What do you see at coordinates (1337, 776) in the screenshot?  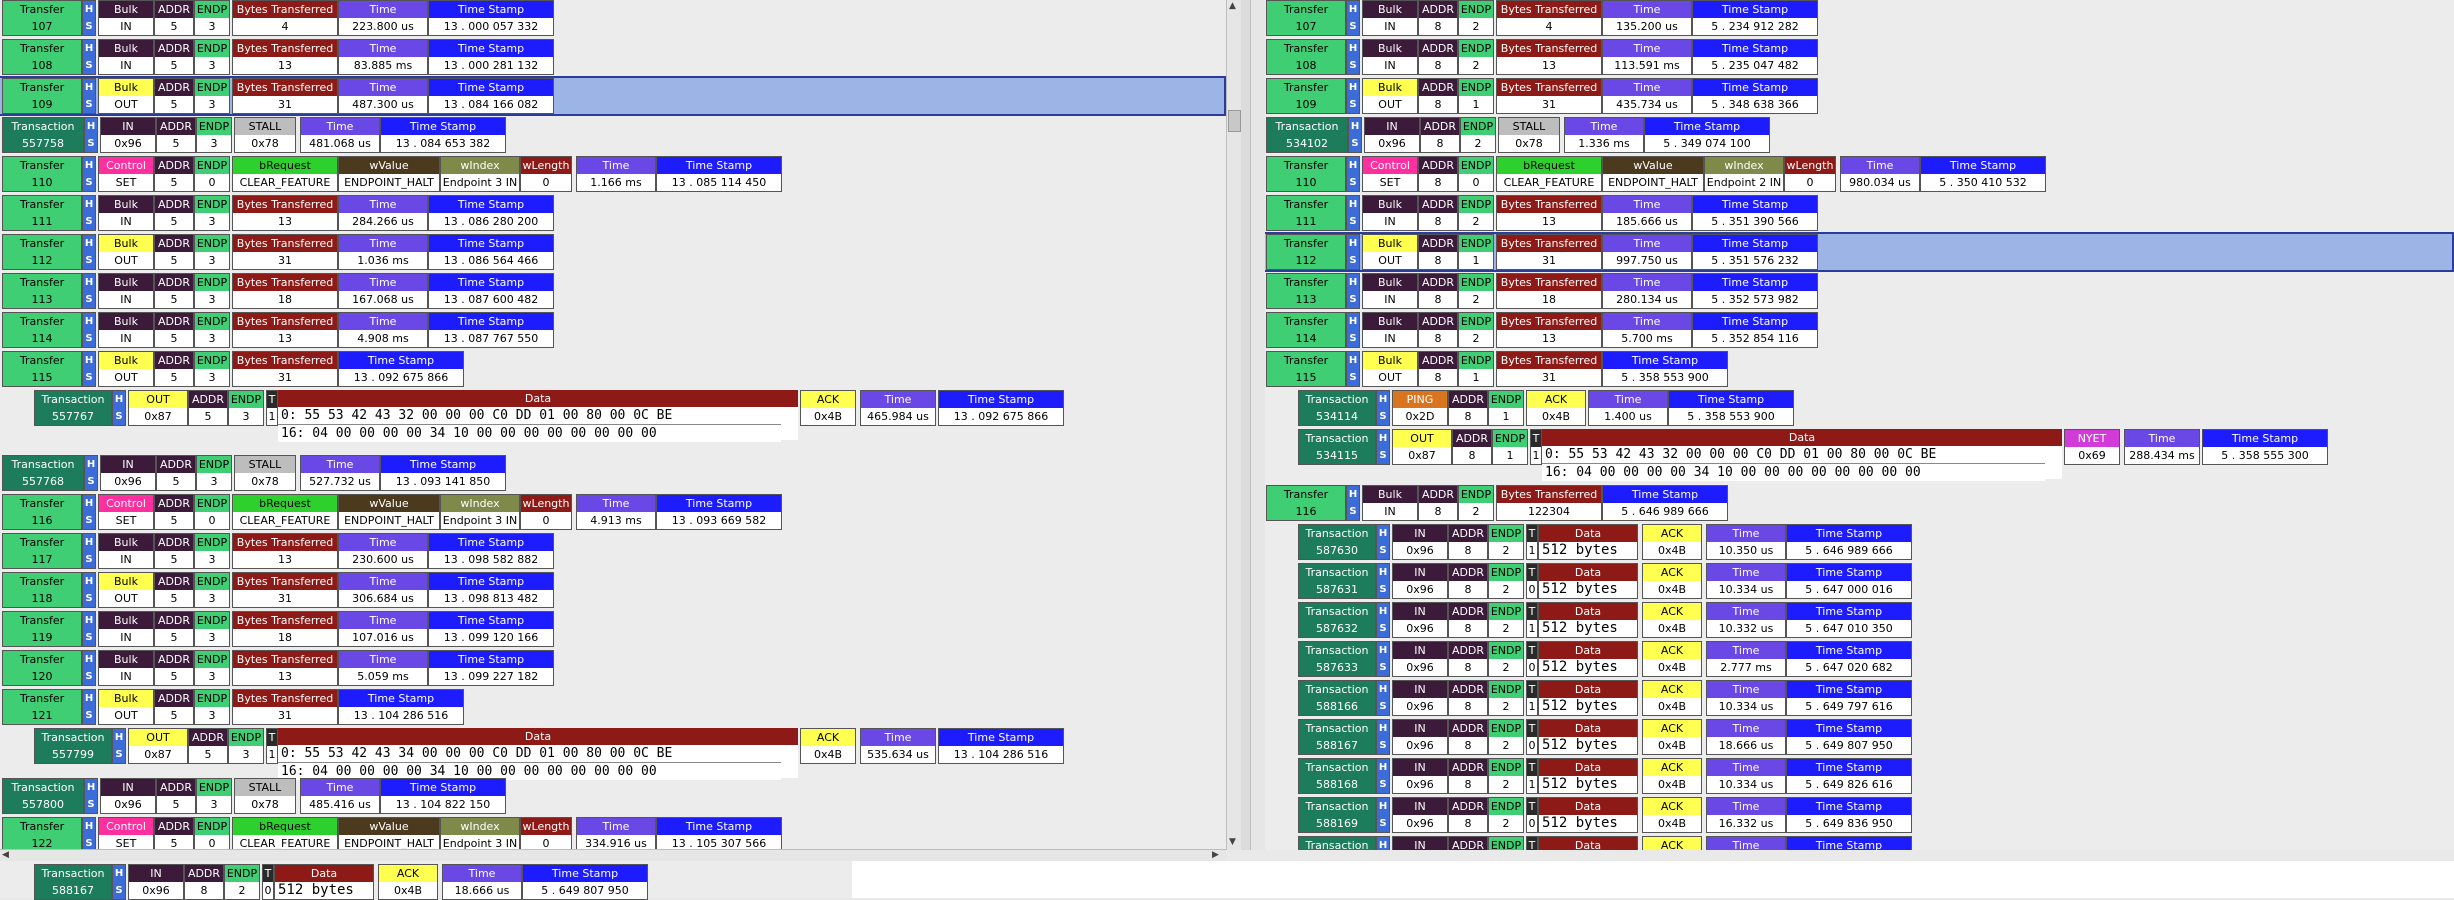 I see `transaction-id: Transaction 588168` at bounding box center [1337, 776].